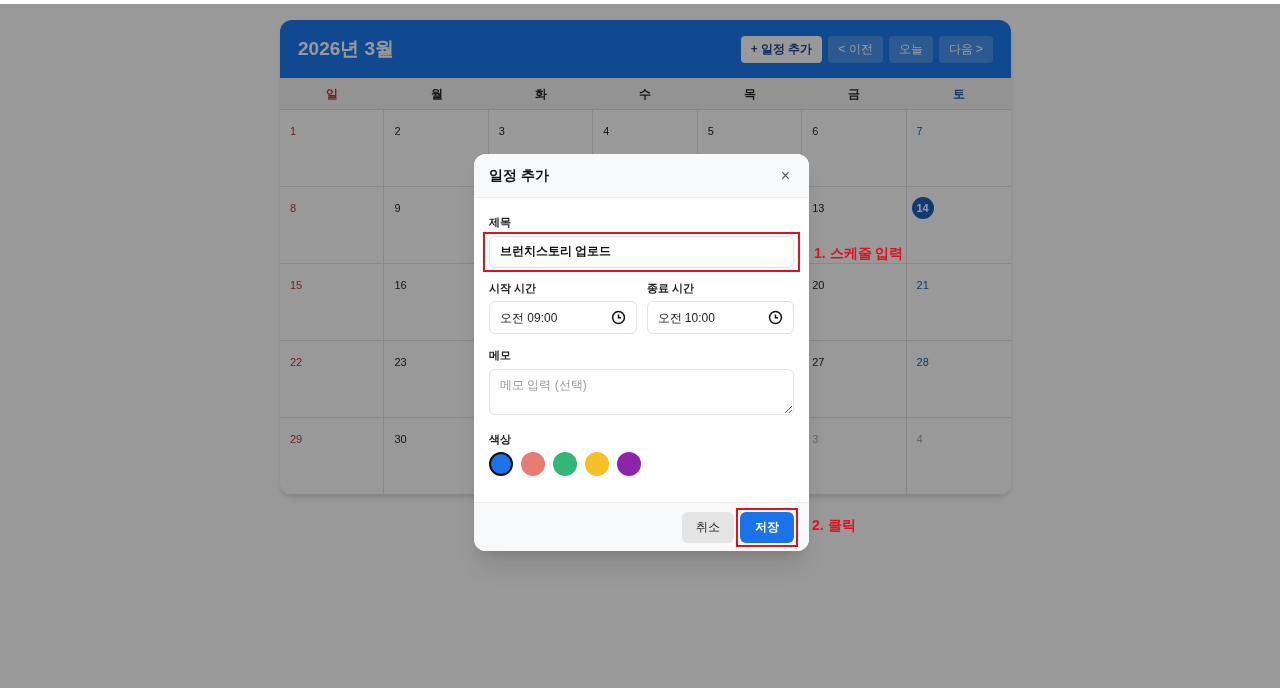 The image size is (1280, 688). Describe the element at coordinates (606, 131) in the screenshot. I see `day-number: 4` at that location.